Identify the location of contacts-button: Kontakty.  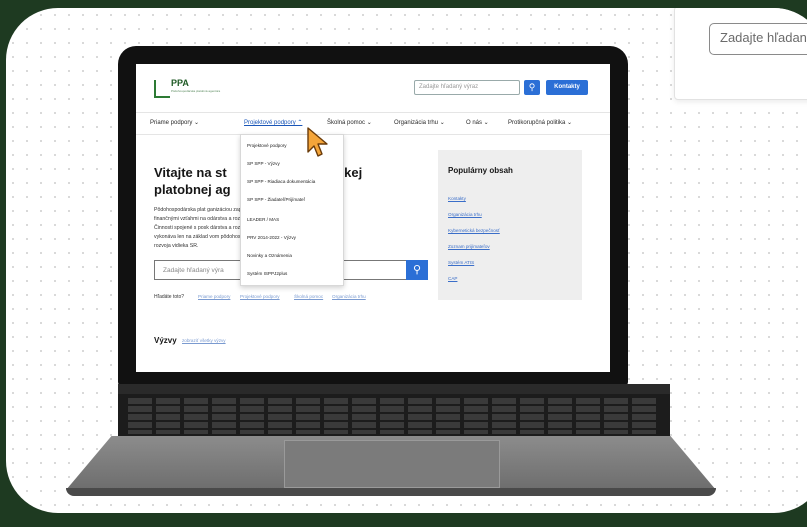
(567, 87).